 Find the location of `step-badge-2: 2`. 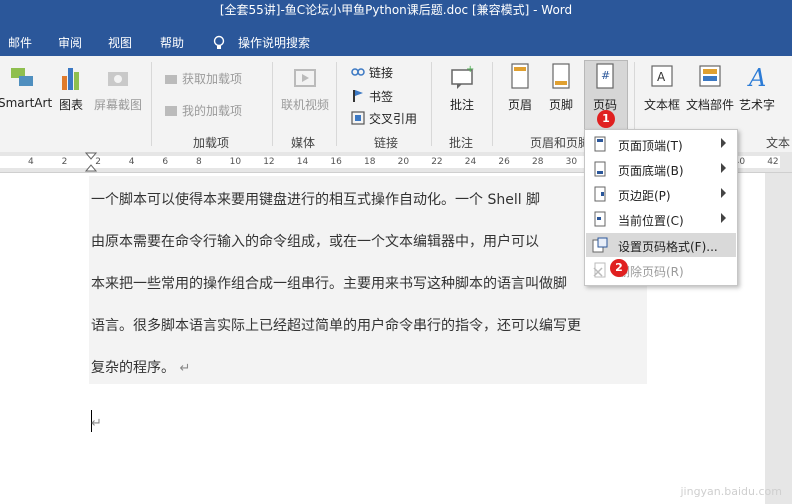

step-badge-2: 2 is located at coordinates (619, 268).